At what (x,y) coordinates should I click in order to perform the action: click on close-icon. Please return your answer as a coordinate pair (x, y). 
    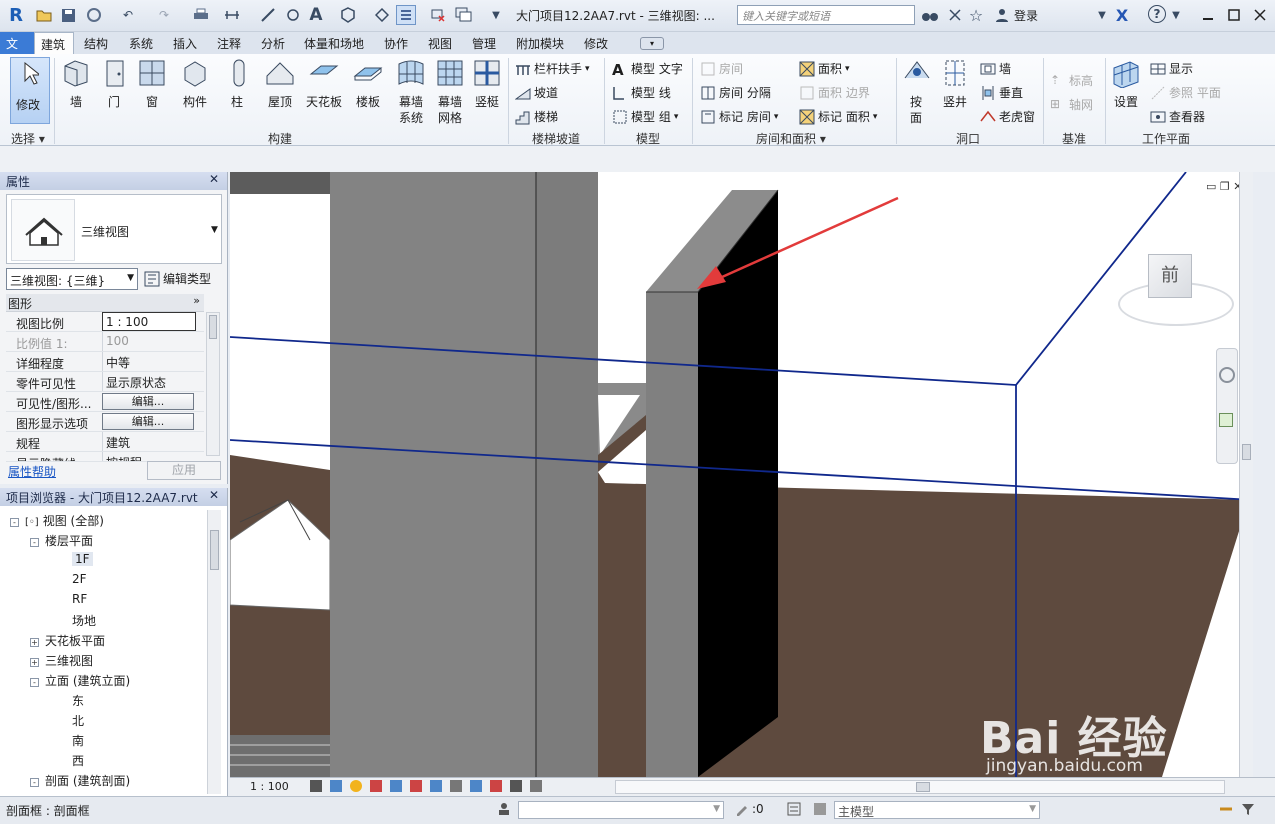
    Looking at the image, I should click on (1260, 15).